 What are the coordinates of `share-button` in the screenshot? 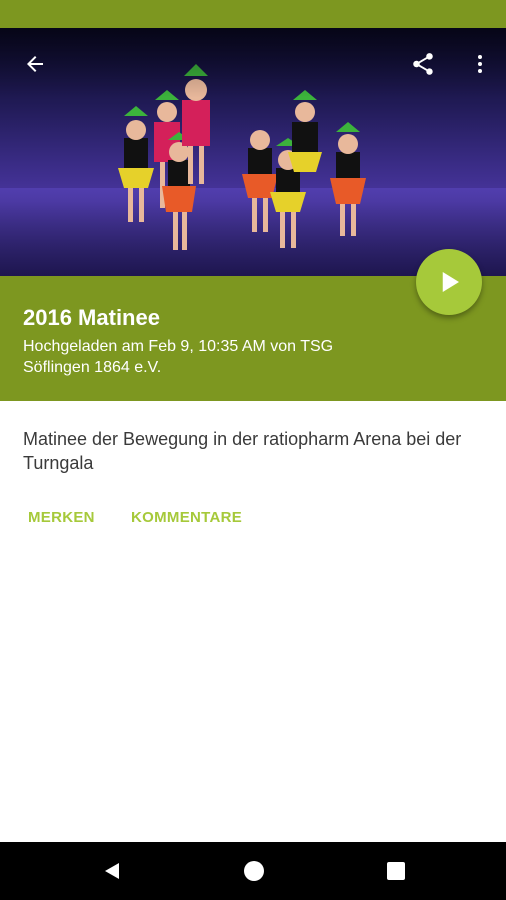 It's located at (423, 64).